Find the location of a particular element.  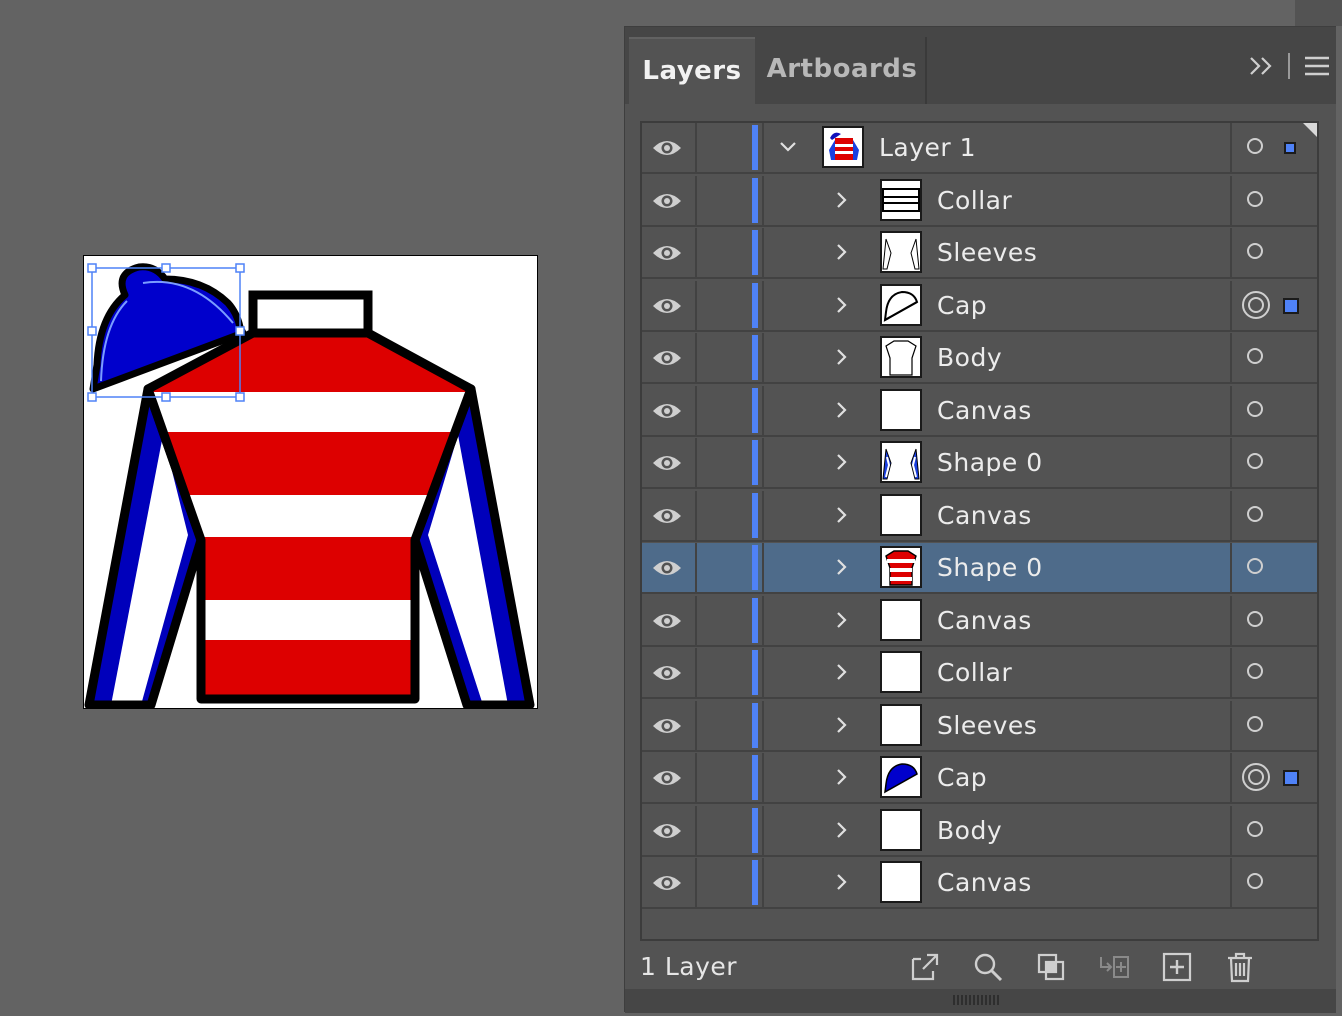

double-chevron-icon is located at coordinates (1261, 66).